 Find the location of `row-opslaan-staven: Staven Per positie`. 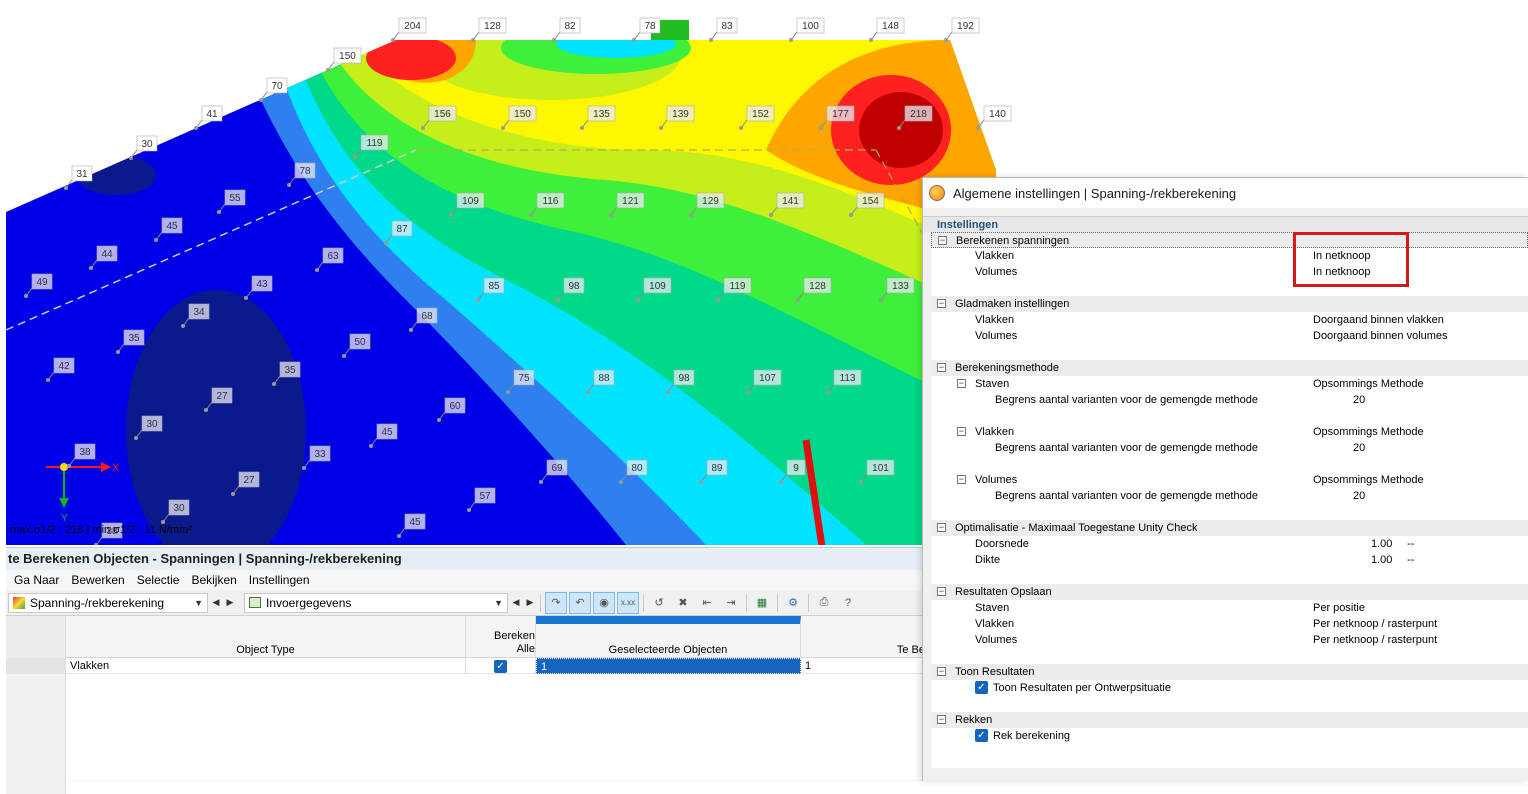

row-opslaan-staven: Staven Per positie is located at coordinates (1229, 608).